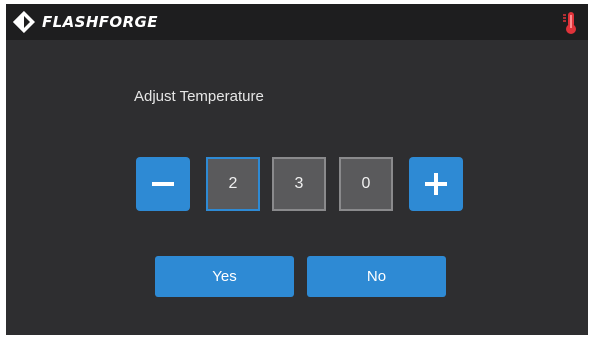 This screenshot has width=591, height=337. I want to click on brand-name: FLASHFORGE, so click(100, 22).